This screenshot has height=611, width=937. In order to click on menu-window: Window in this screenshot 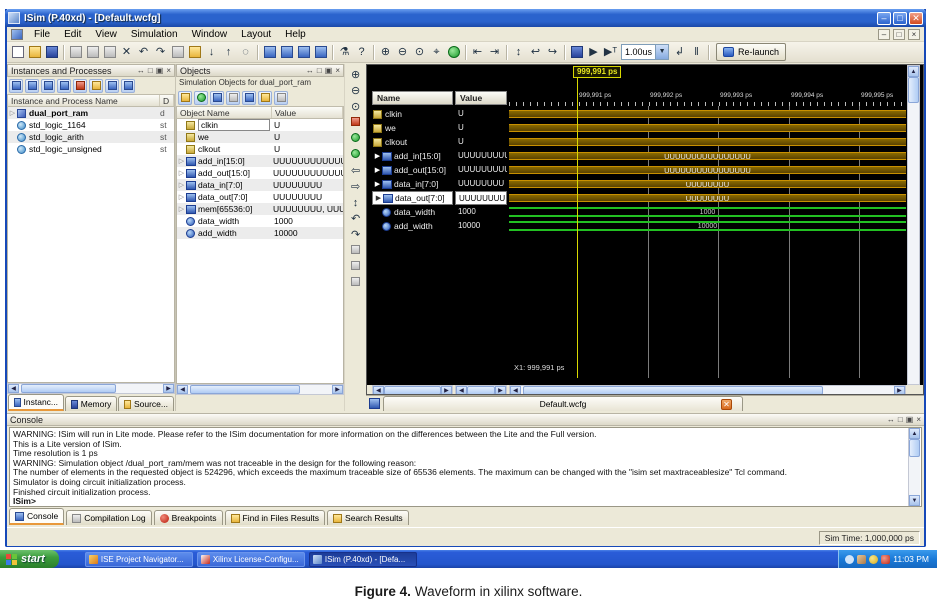, I will do `click(210, 34)`.